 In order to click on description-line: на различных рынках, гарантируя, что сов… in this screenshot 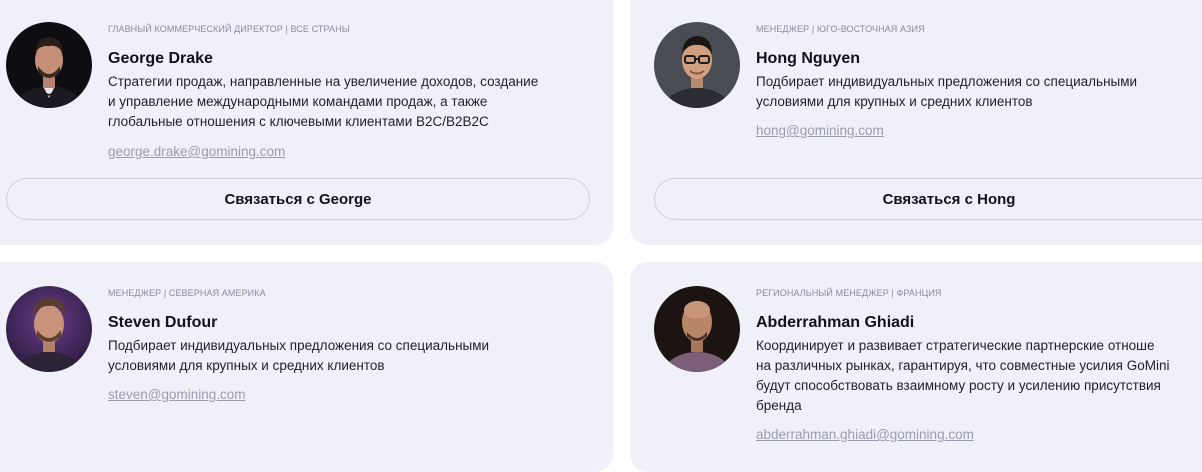, I will do `click(963, 365)`.